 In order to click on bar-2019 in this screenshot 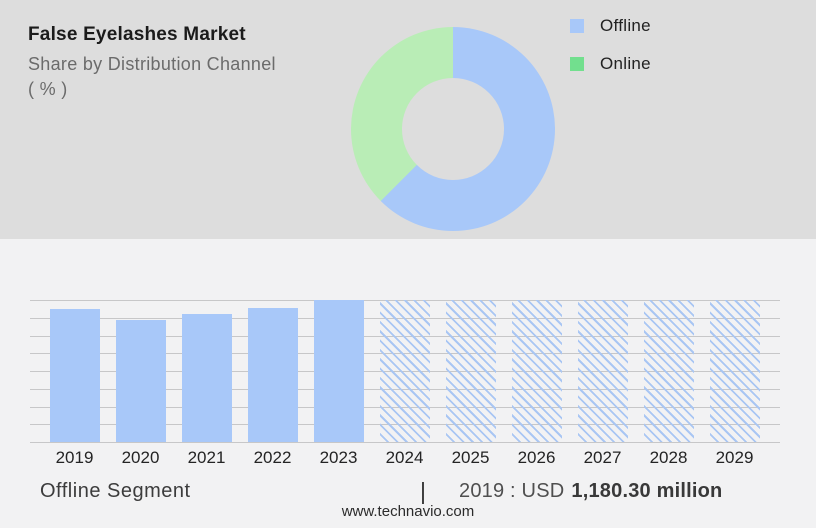, I will do `click(74, 375)`.